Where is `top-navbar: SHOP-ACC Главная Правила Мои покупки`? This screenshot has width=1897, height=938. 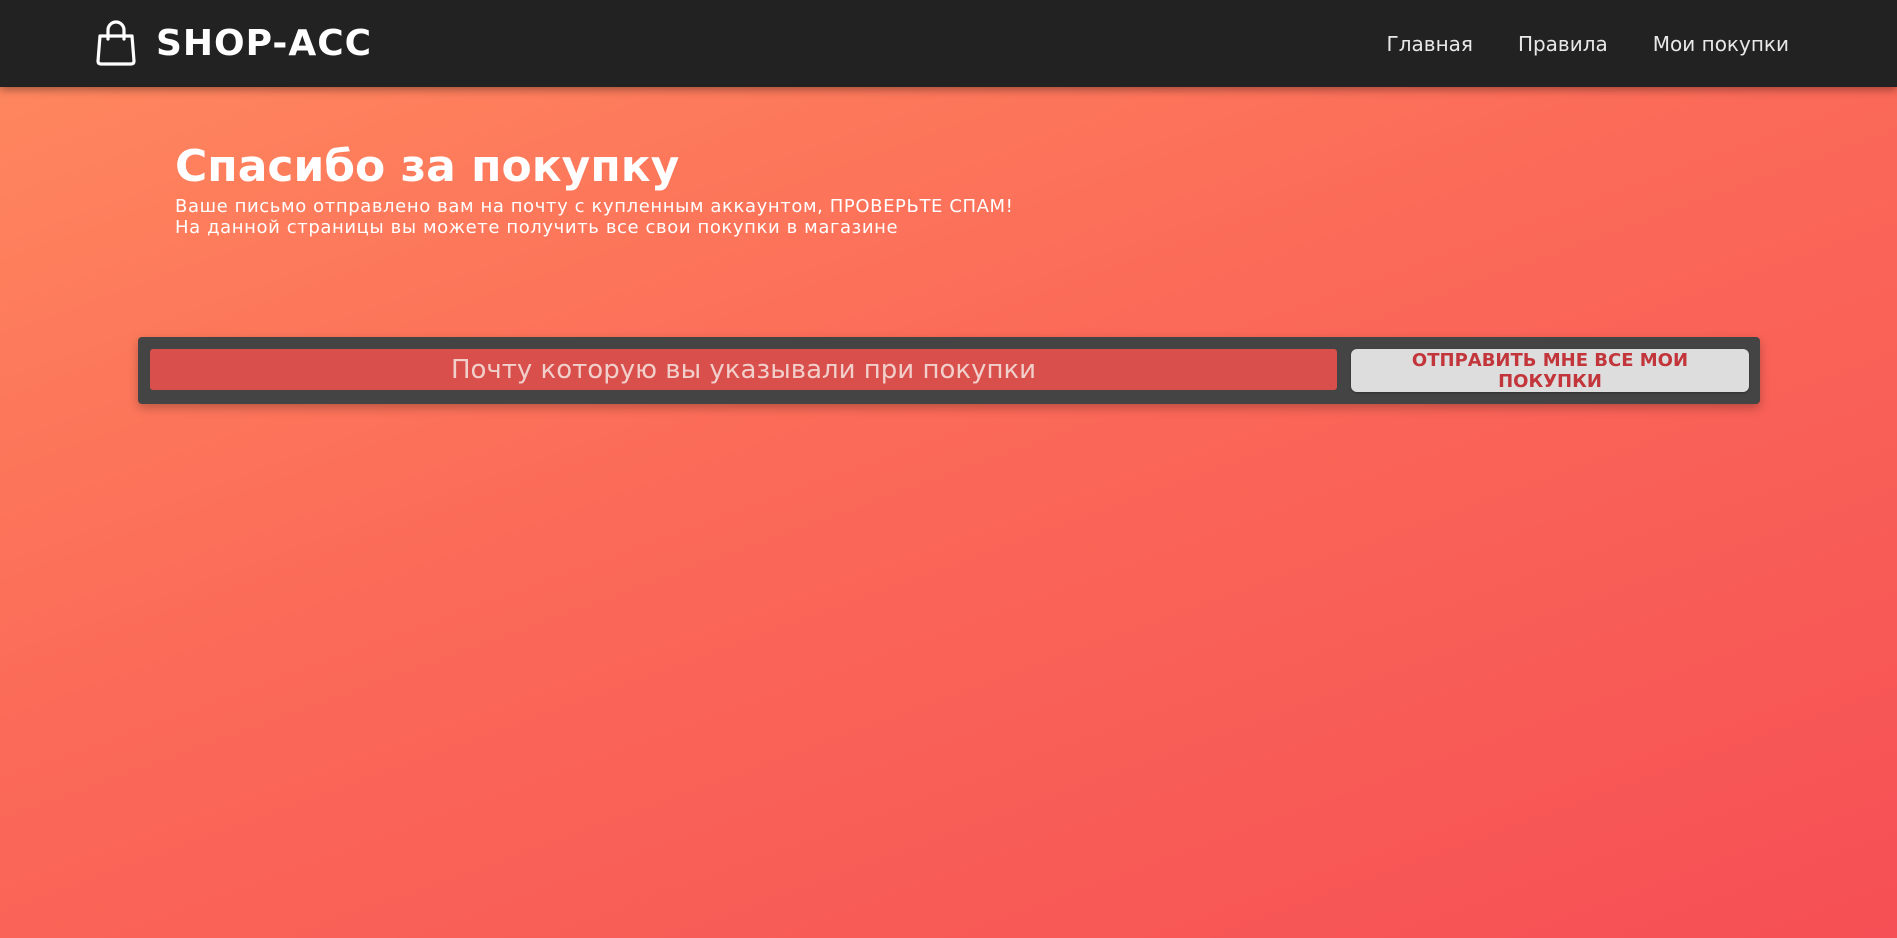
top-navbar: SHOP-ACC Главная Правила Мои покупки is located at coordinates (948, 43).